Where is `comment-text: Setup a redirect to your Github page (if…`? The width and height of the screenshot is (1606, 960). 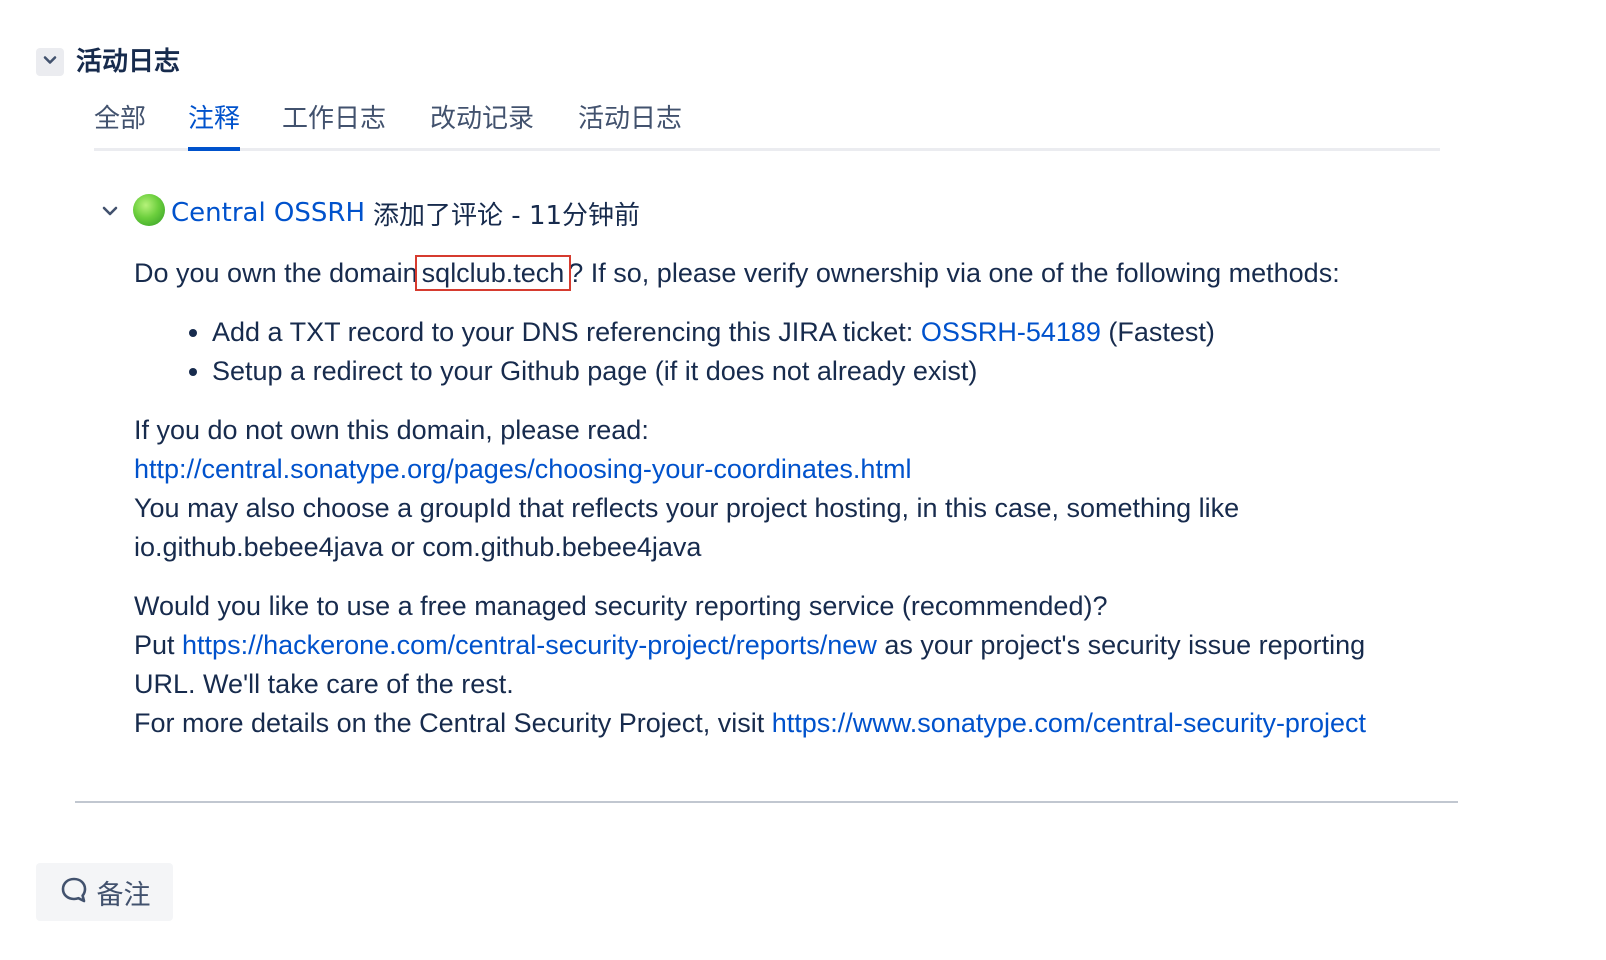
comment-text: Setup a redirect to your Github page (if… is located at coordinates (595, 371).